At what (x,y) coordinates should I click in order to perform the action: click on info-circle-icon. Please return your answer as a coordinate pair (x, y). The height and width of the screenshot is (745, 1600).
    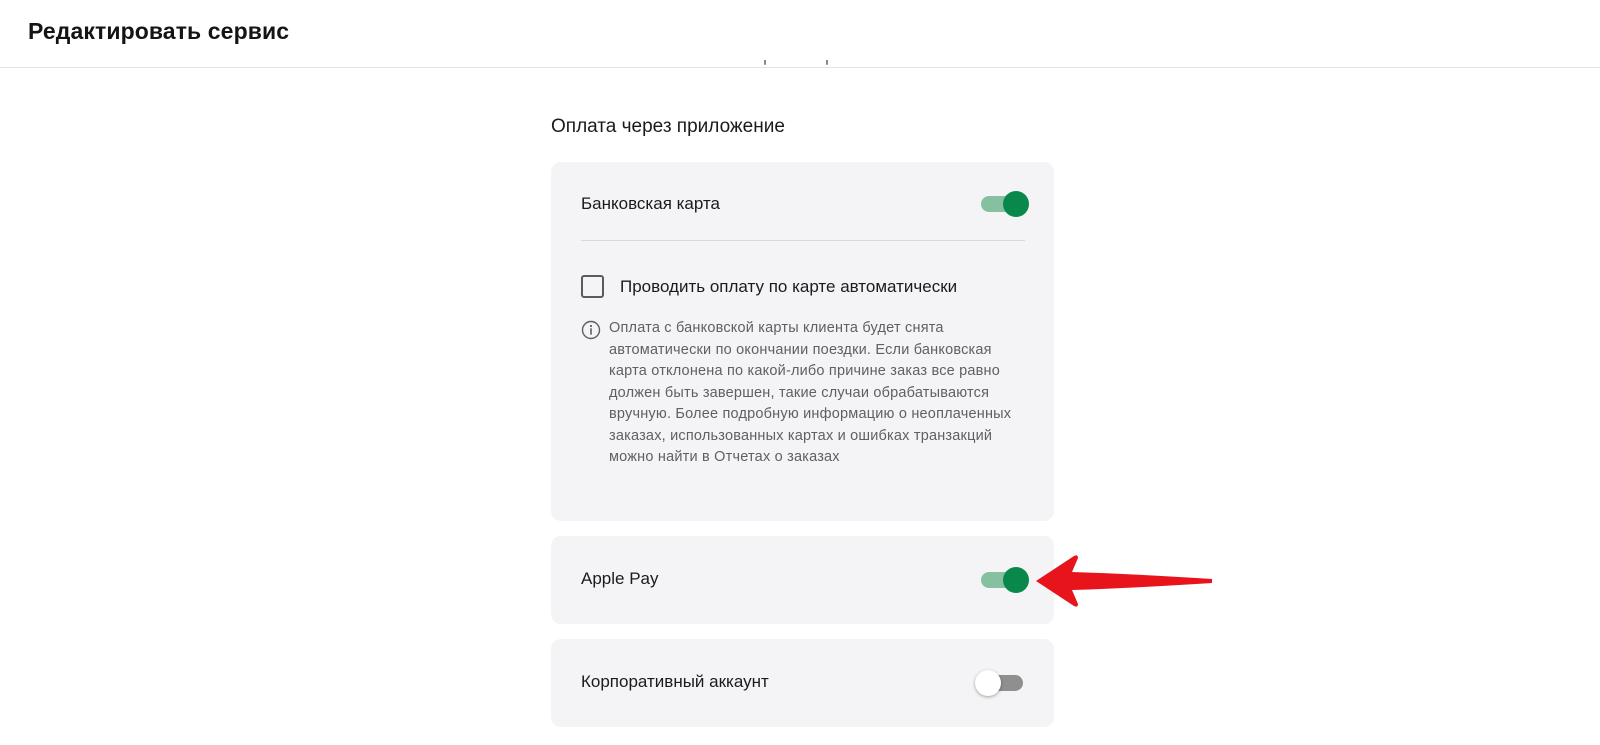
    Looking at the image, I should click on (591, 330).